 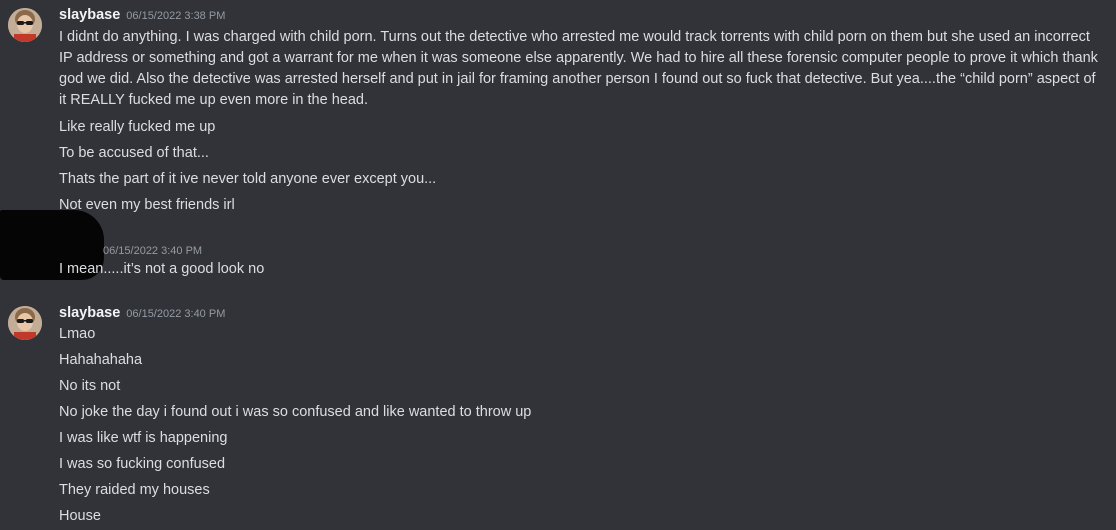 What do you see at coordinates (175, 16) in the screenshot?
I see `timestamp: 06/15/2022 3:38 PM` at bounding box center [175, 16].